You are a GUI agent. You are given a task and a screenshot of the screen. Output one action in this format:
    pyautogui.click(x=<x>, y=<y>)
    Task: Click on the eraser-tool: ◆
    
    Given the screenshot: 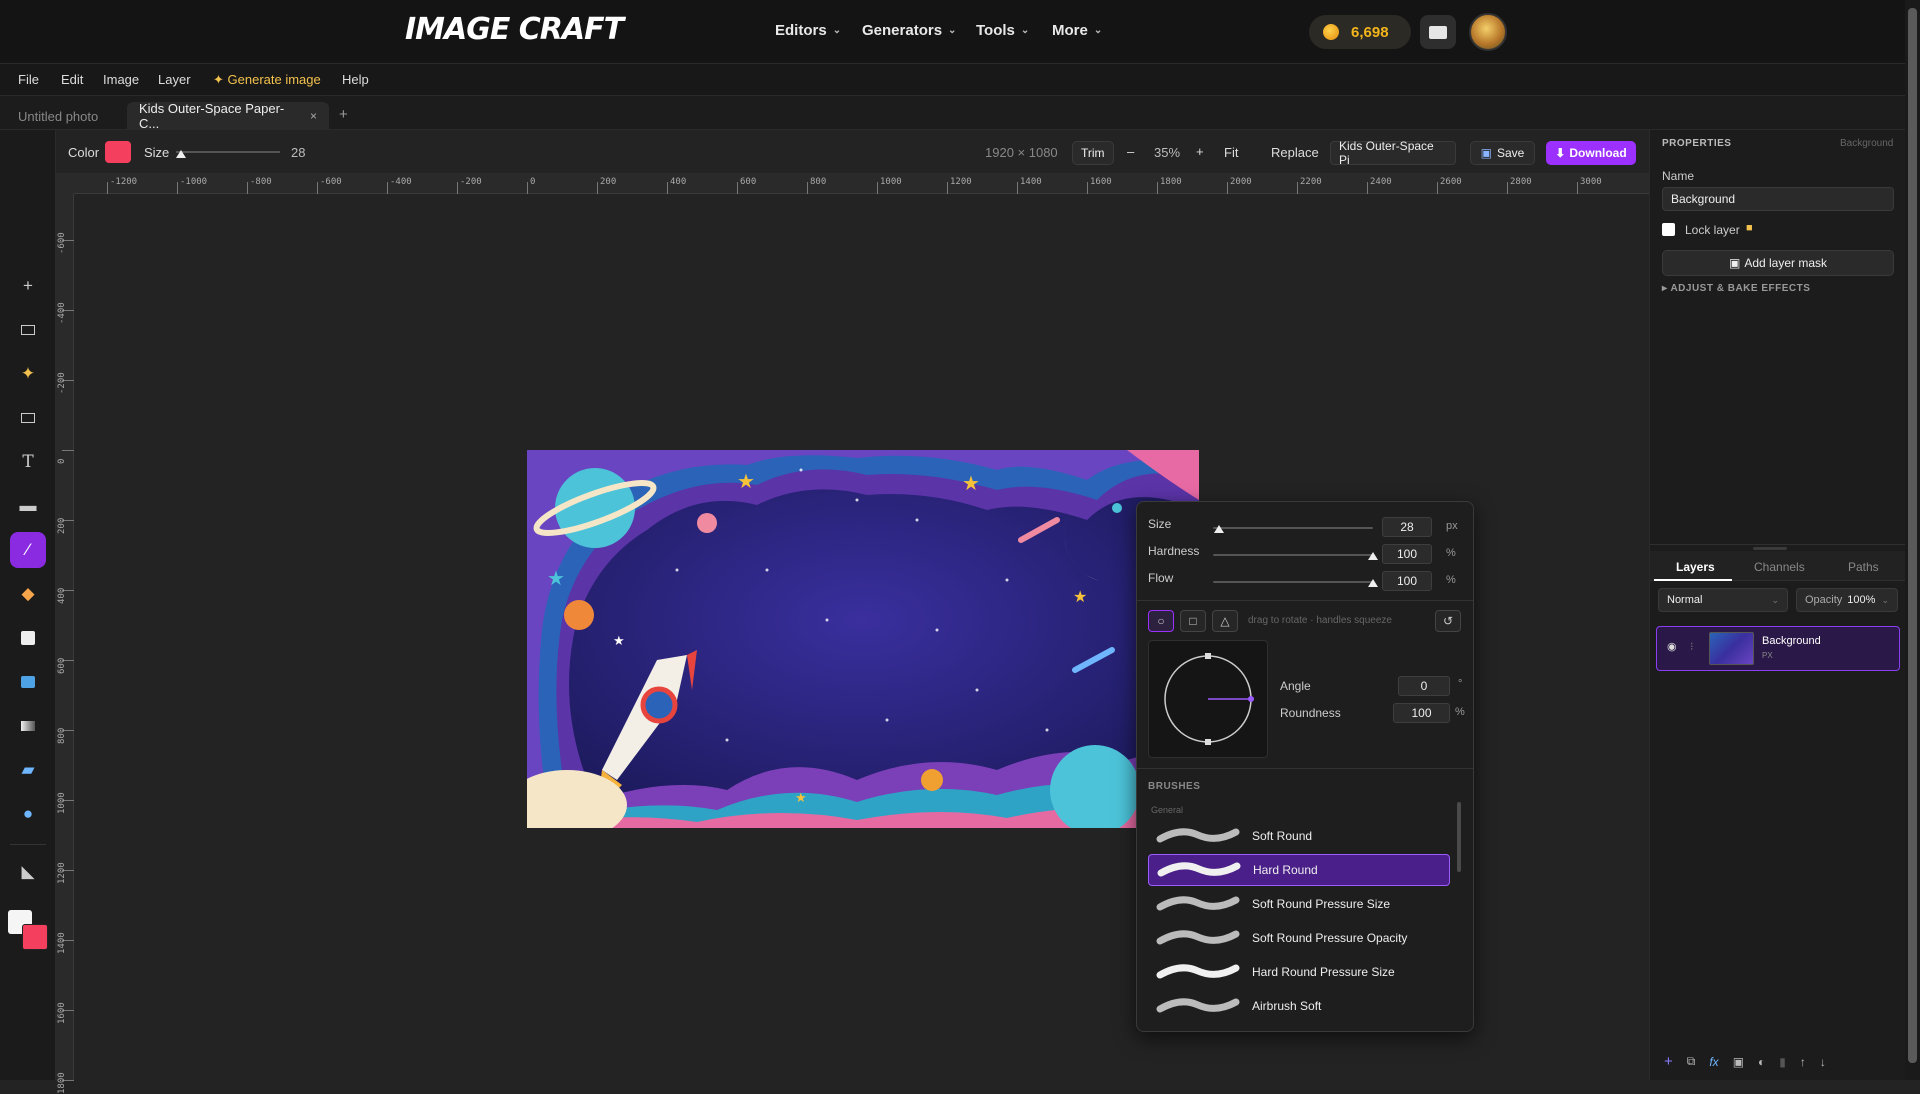 What is the action you would take?
    pyautogui.click(x=28, y=594)
    